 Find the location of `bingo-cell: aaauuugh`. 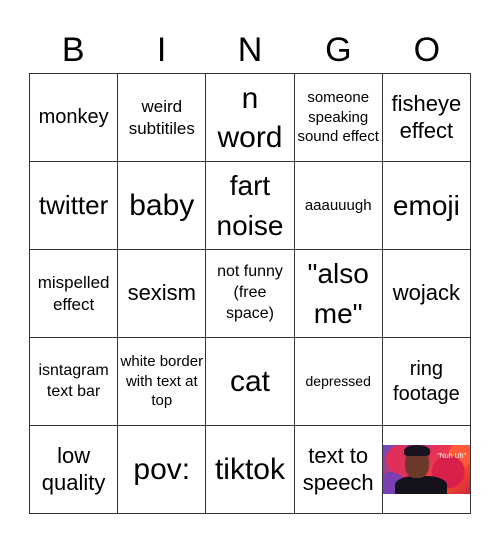

bingo-cell: aaauuugh is located at coordinates (338, 206).